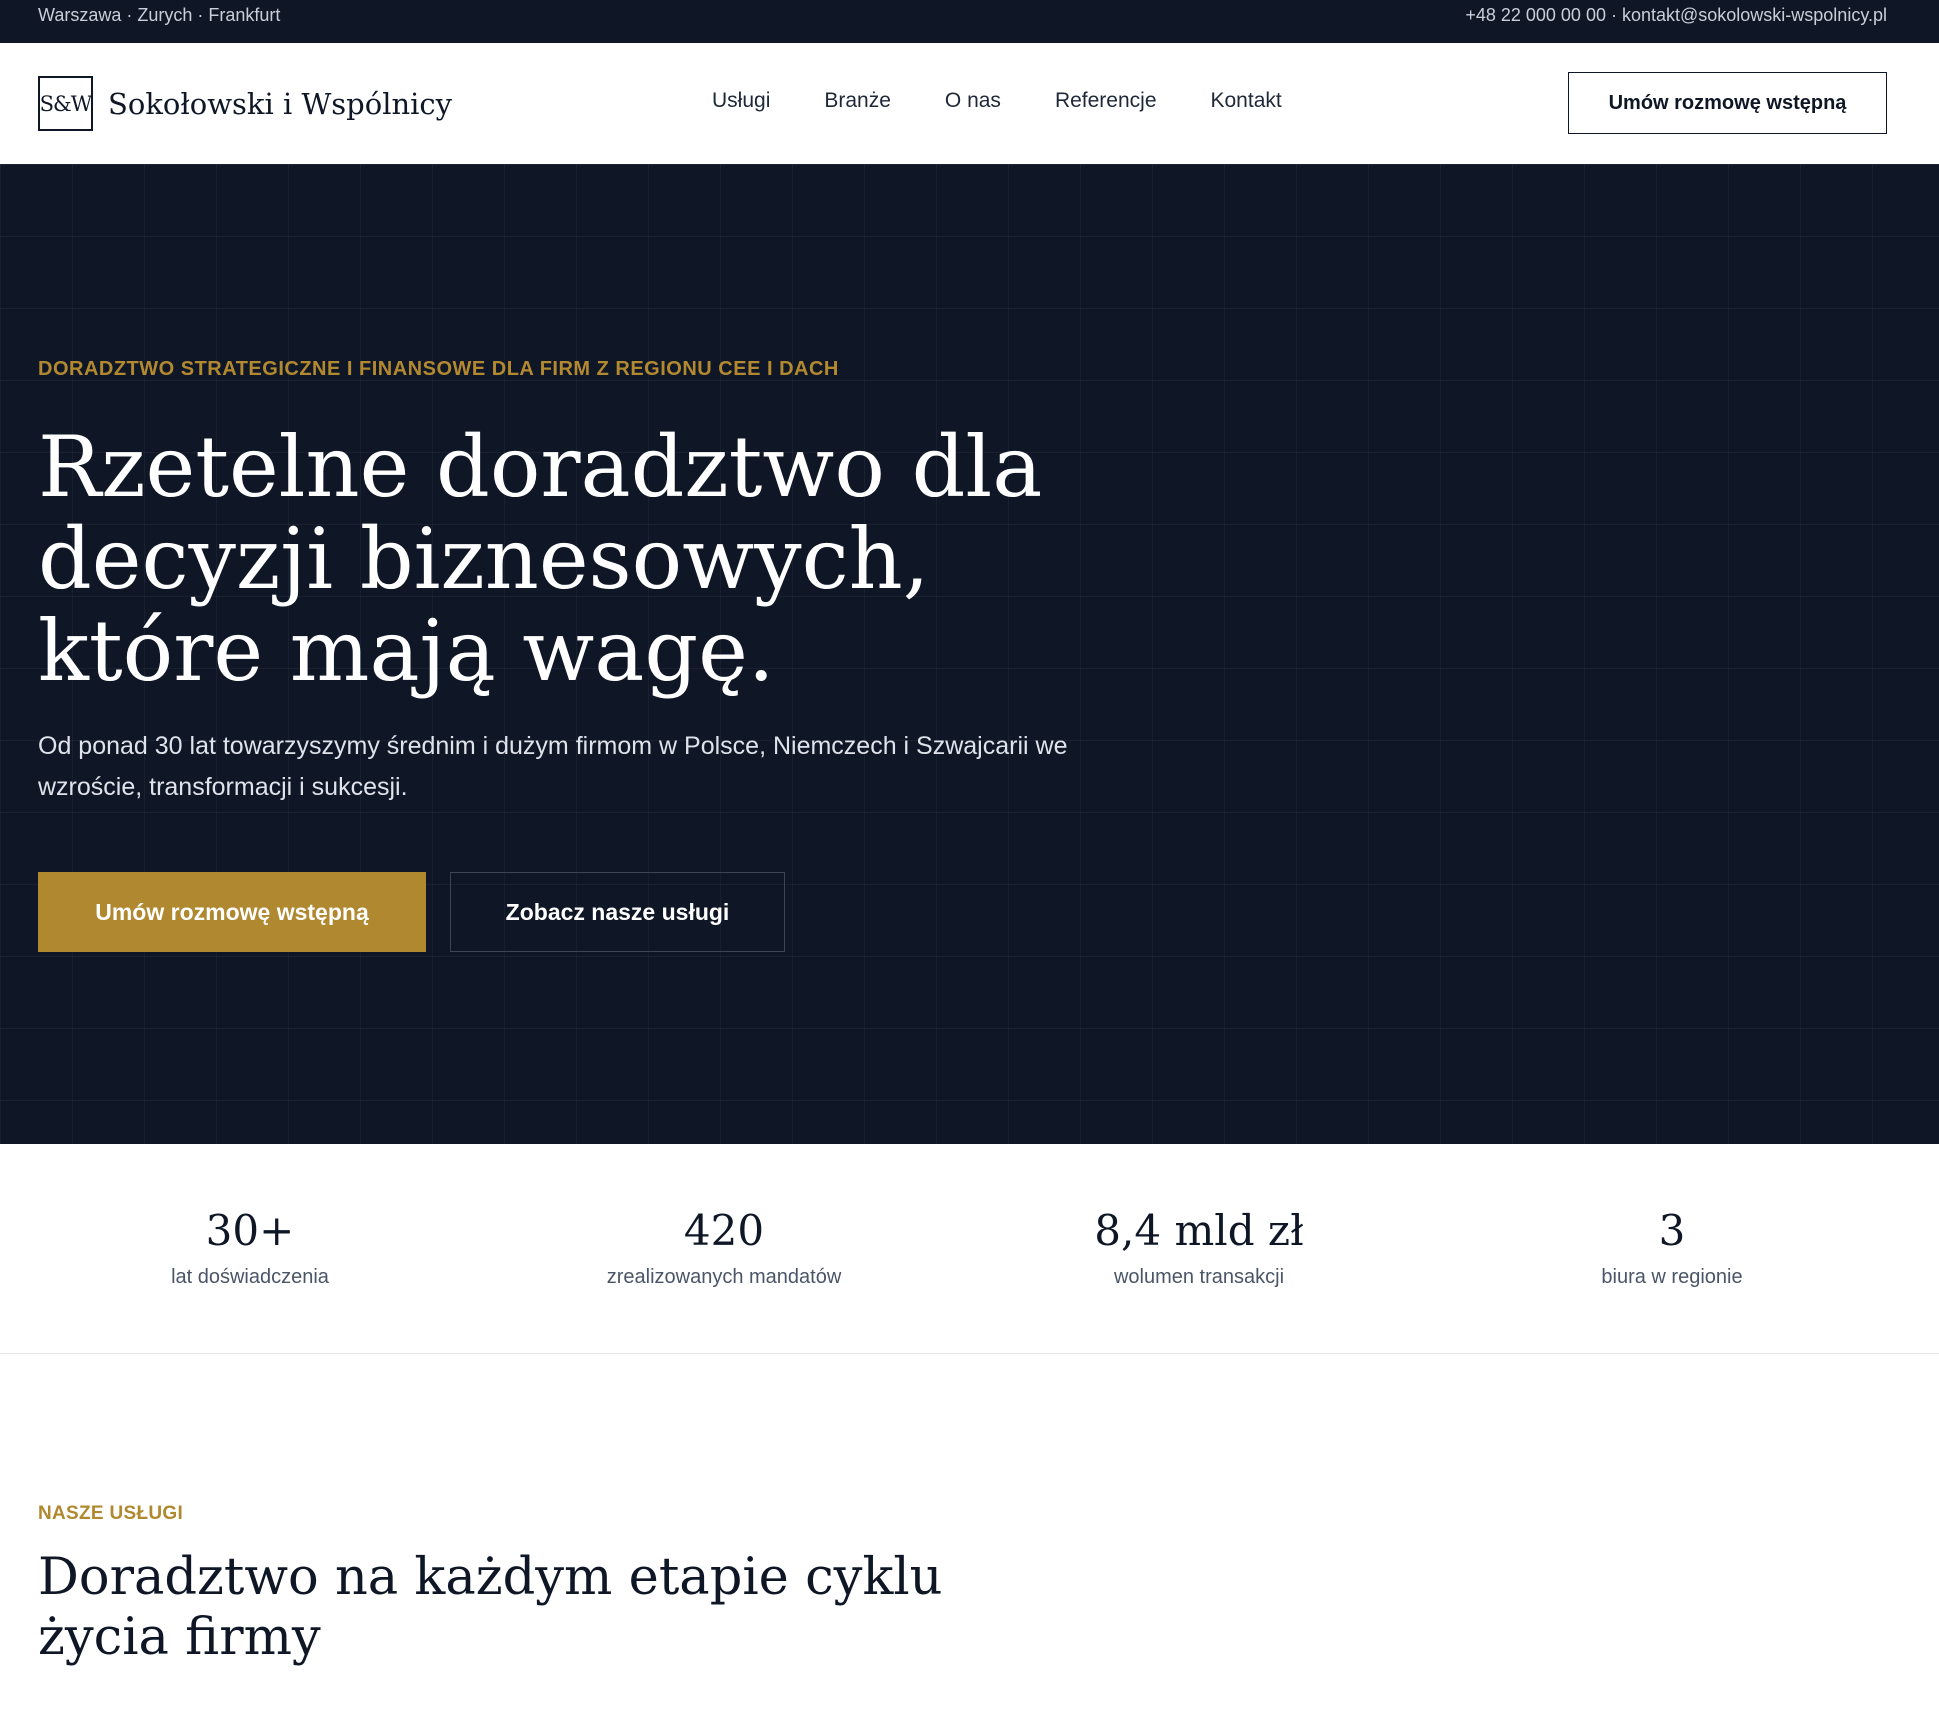 This screenshot has height=1713, width=1939. What do you see at coordinates (65, 103) in the screenshot?
I see `logo-mark: S&W` at bounding box center [65, 103].